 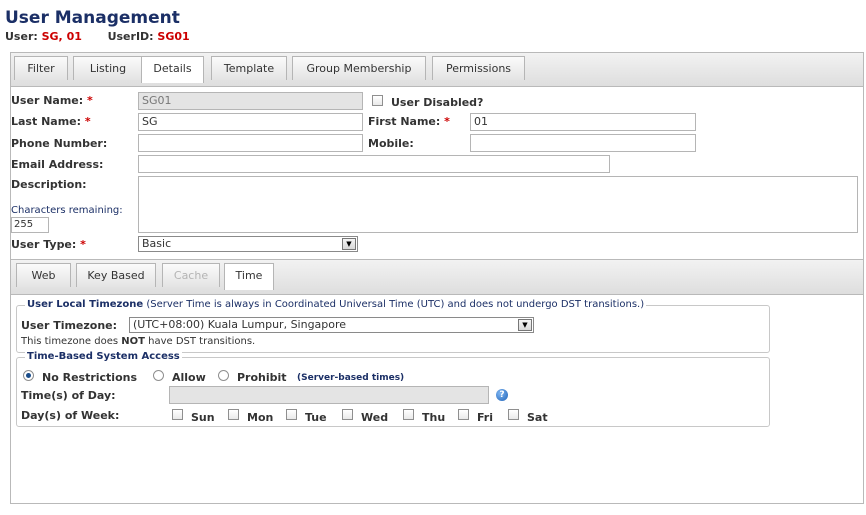 What do you see at coordinates (130, 36) in the screenshot?
I see `userid-label: UserID:` at bounding box center [130, 36].